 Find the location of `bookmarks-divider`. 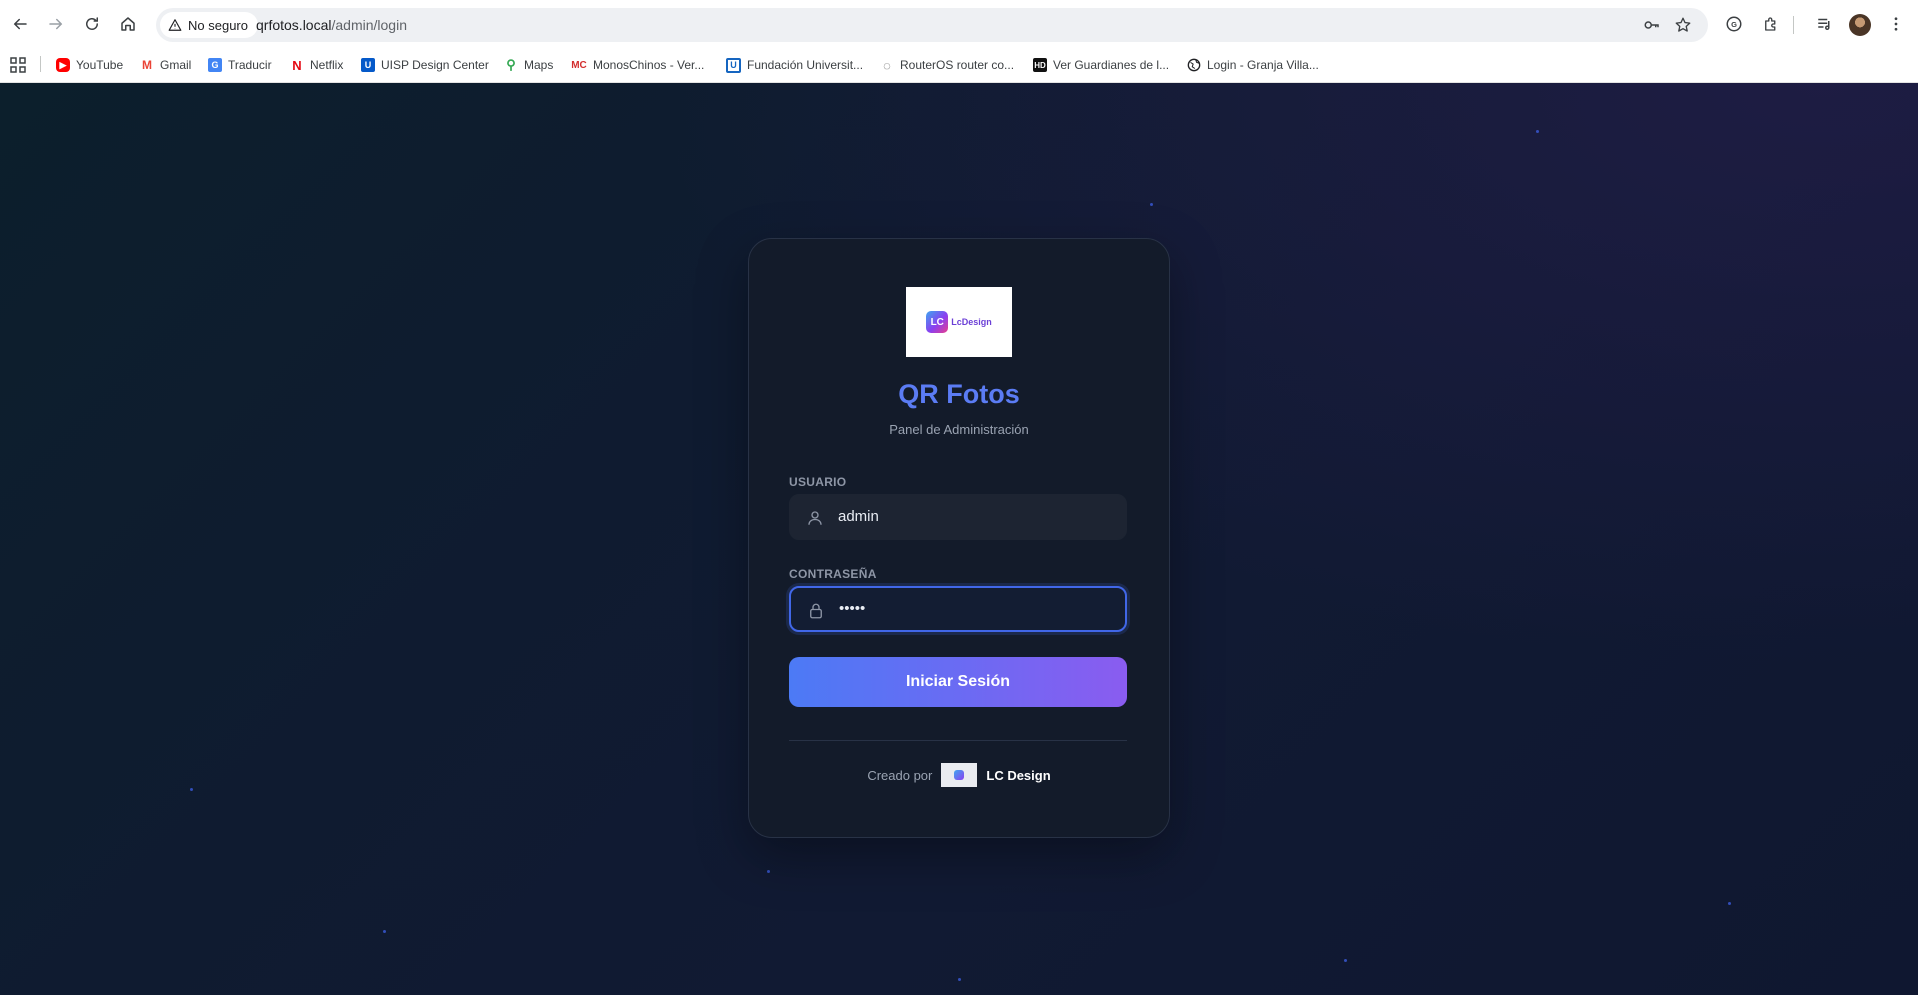

bookmarks-divider is located at coordinates (40, 64).